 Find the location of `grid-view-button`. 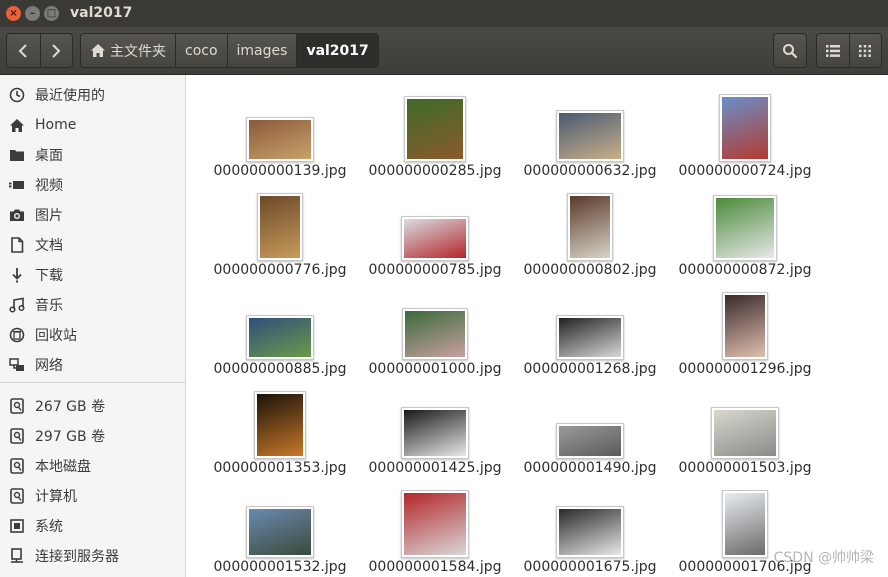

grid-view-button is located at coordinates (864, 50).